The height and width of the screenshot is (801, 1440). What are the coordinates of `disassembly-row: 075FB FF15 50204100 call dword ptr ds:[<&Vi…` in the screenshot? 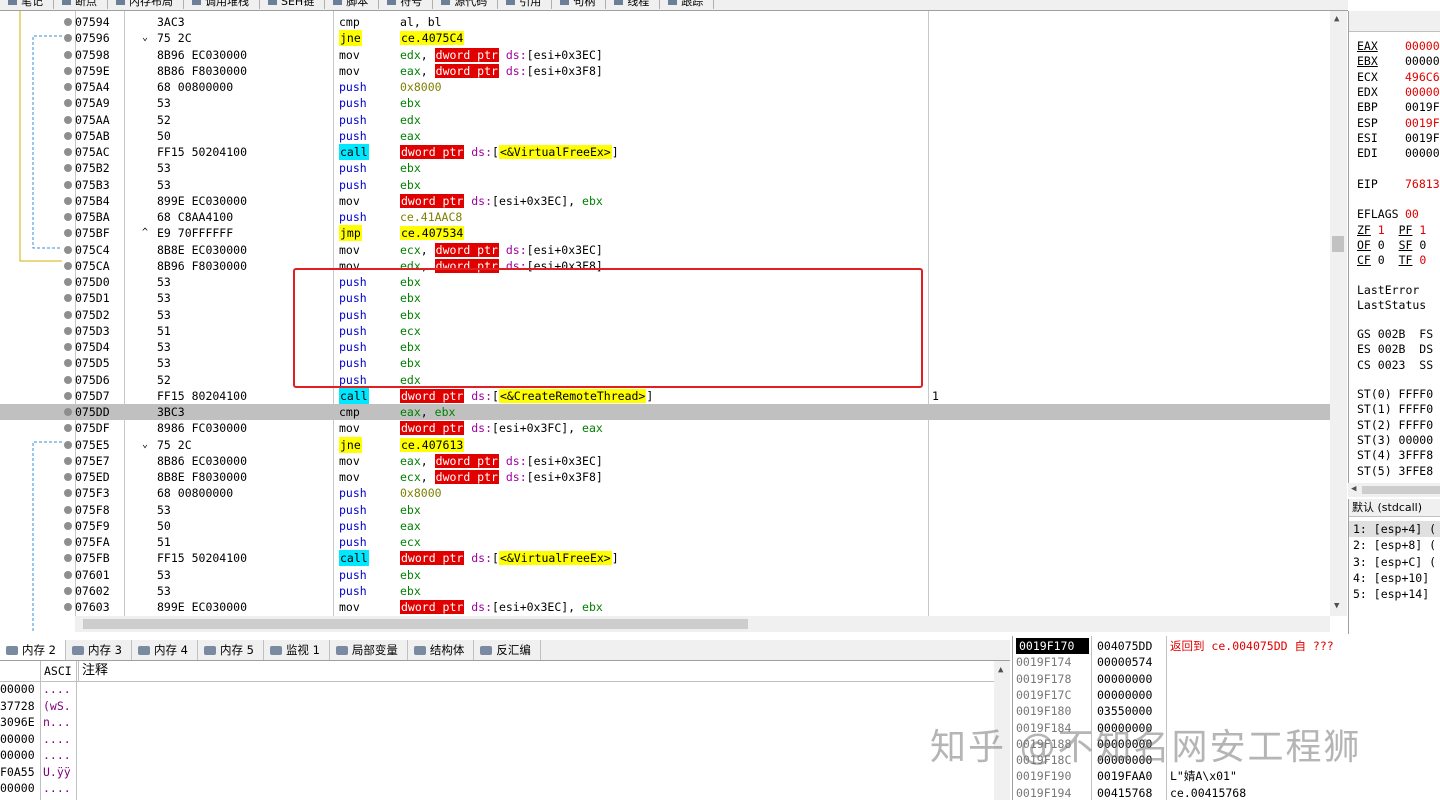 It's located at (665, 558).